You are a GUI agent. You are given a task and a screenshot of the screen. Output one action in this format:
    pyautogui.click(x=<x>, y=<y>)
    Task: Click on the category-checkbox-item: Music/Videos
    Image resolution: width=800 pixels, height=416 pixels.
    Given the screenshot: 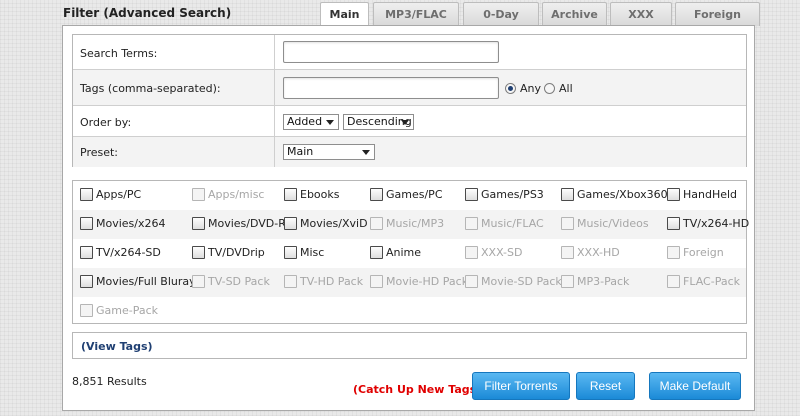 What is the action you would take?
    pyautogui.click(x=605, y=223)
    